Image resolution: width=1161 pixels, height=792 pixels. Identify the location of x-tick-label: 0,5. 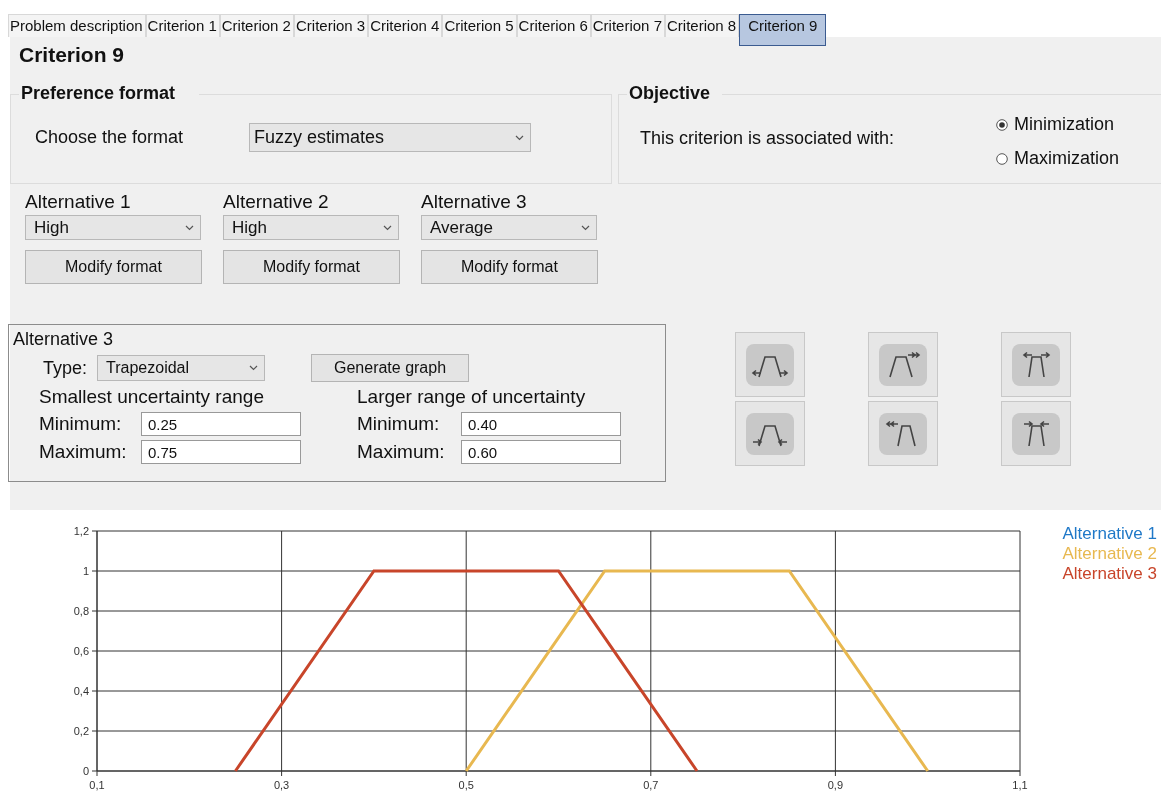
(466, 785).